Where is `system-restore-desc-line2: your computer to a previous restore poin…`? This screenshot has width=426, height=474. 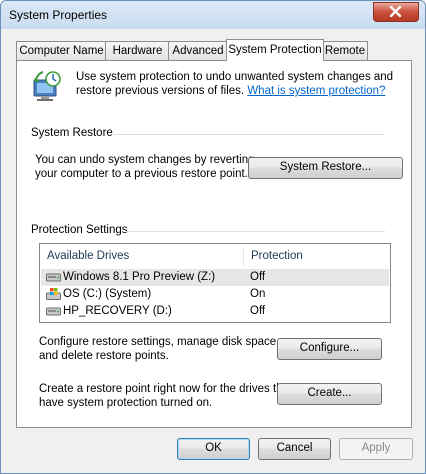 system-restore-desc-line2: your computer to a previous restore poin… is located at coordinates (141, 174).